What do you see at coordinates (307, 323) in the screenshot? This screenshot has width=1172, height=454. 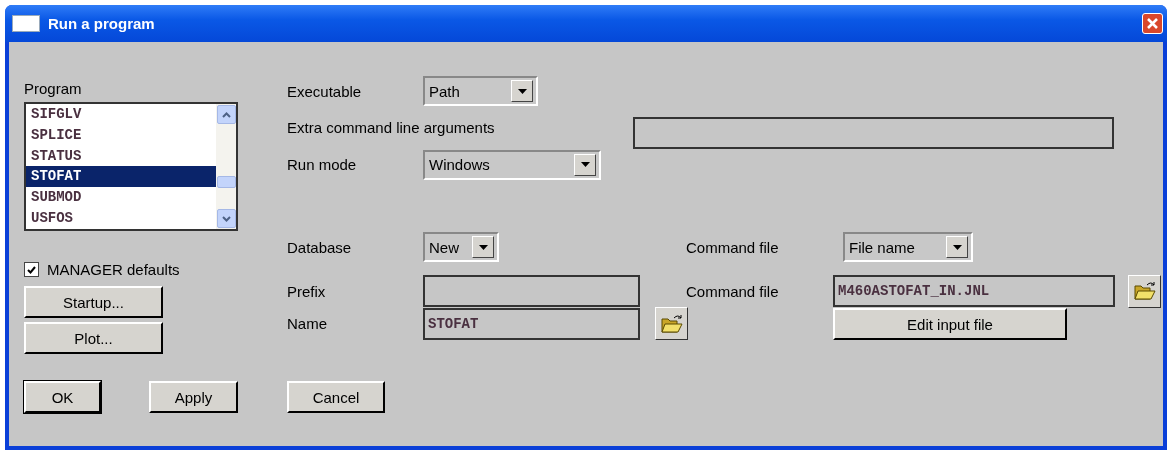 I see `field-label: Name` at bounding box center [307, 323].